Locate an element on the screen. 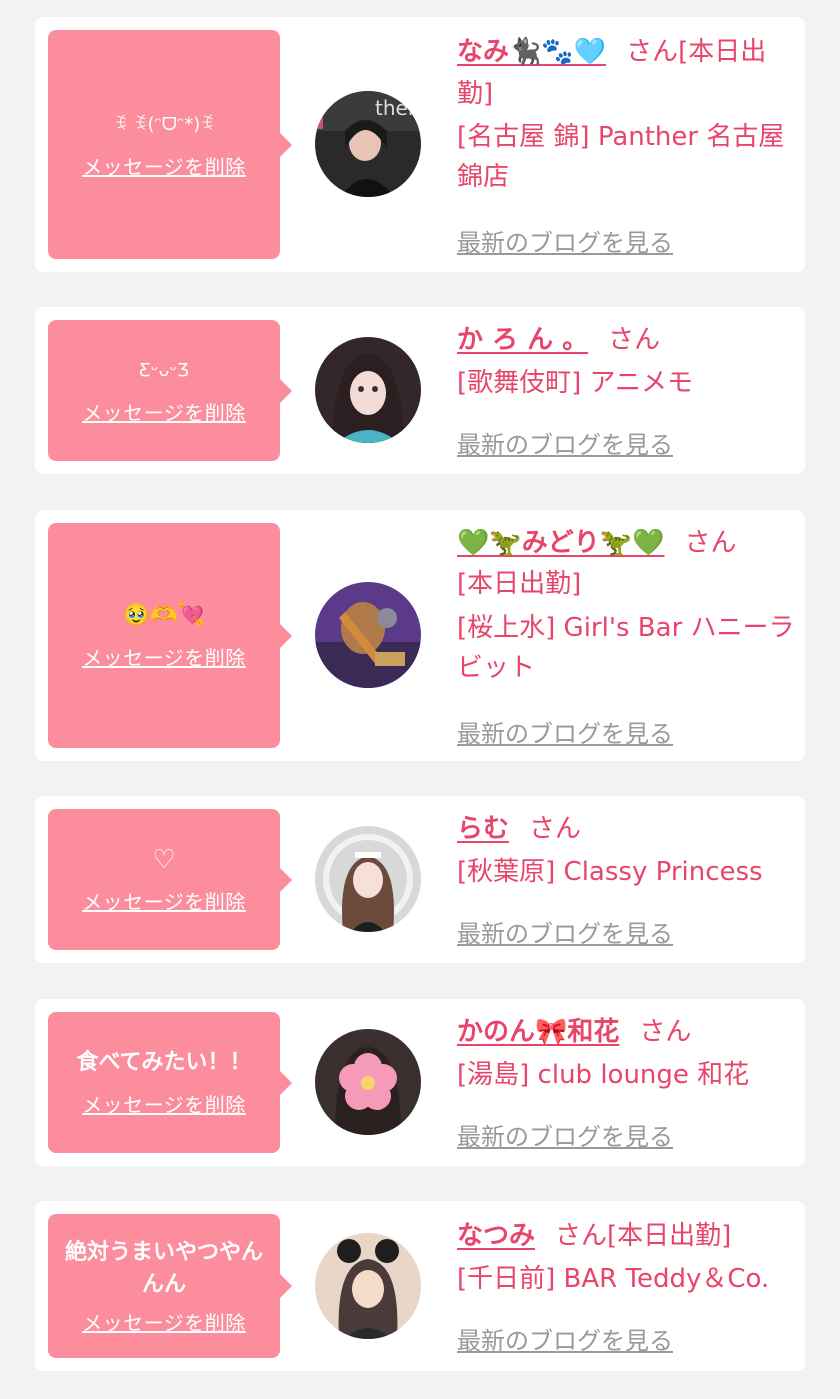 Image resolution: width=840 pixels, height=1399 pixels. message-text: 食べてみたい！！ is located at coordinates (164, 1062).